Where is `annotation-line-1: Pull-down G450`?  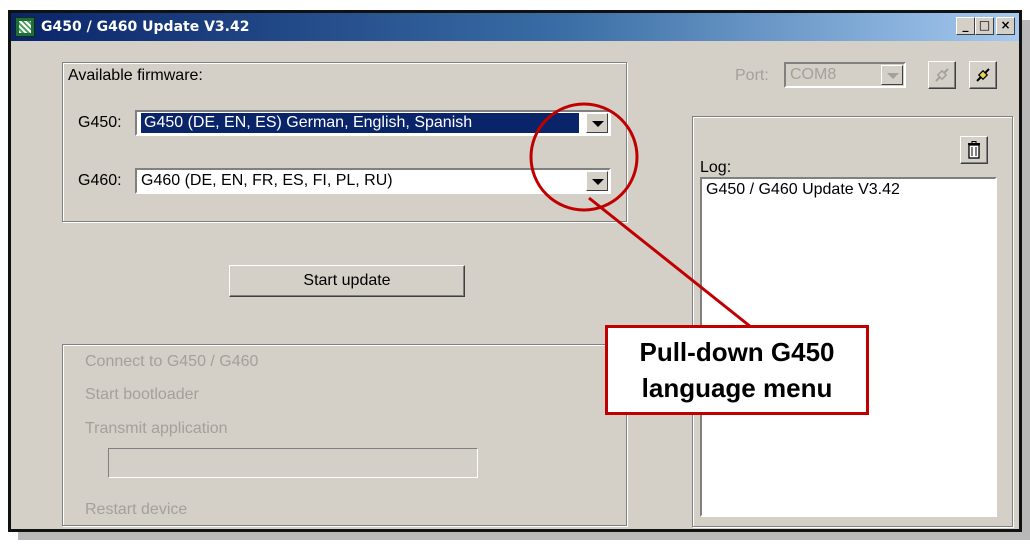 annotation-line-1: Pull-down G450 is located at coordinates (737, 352).